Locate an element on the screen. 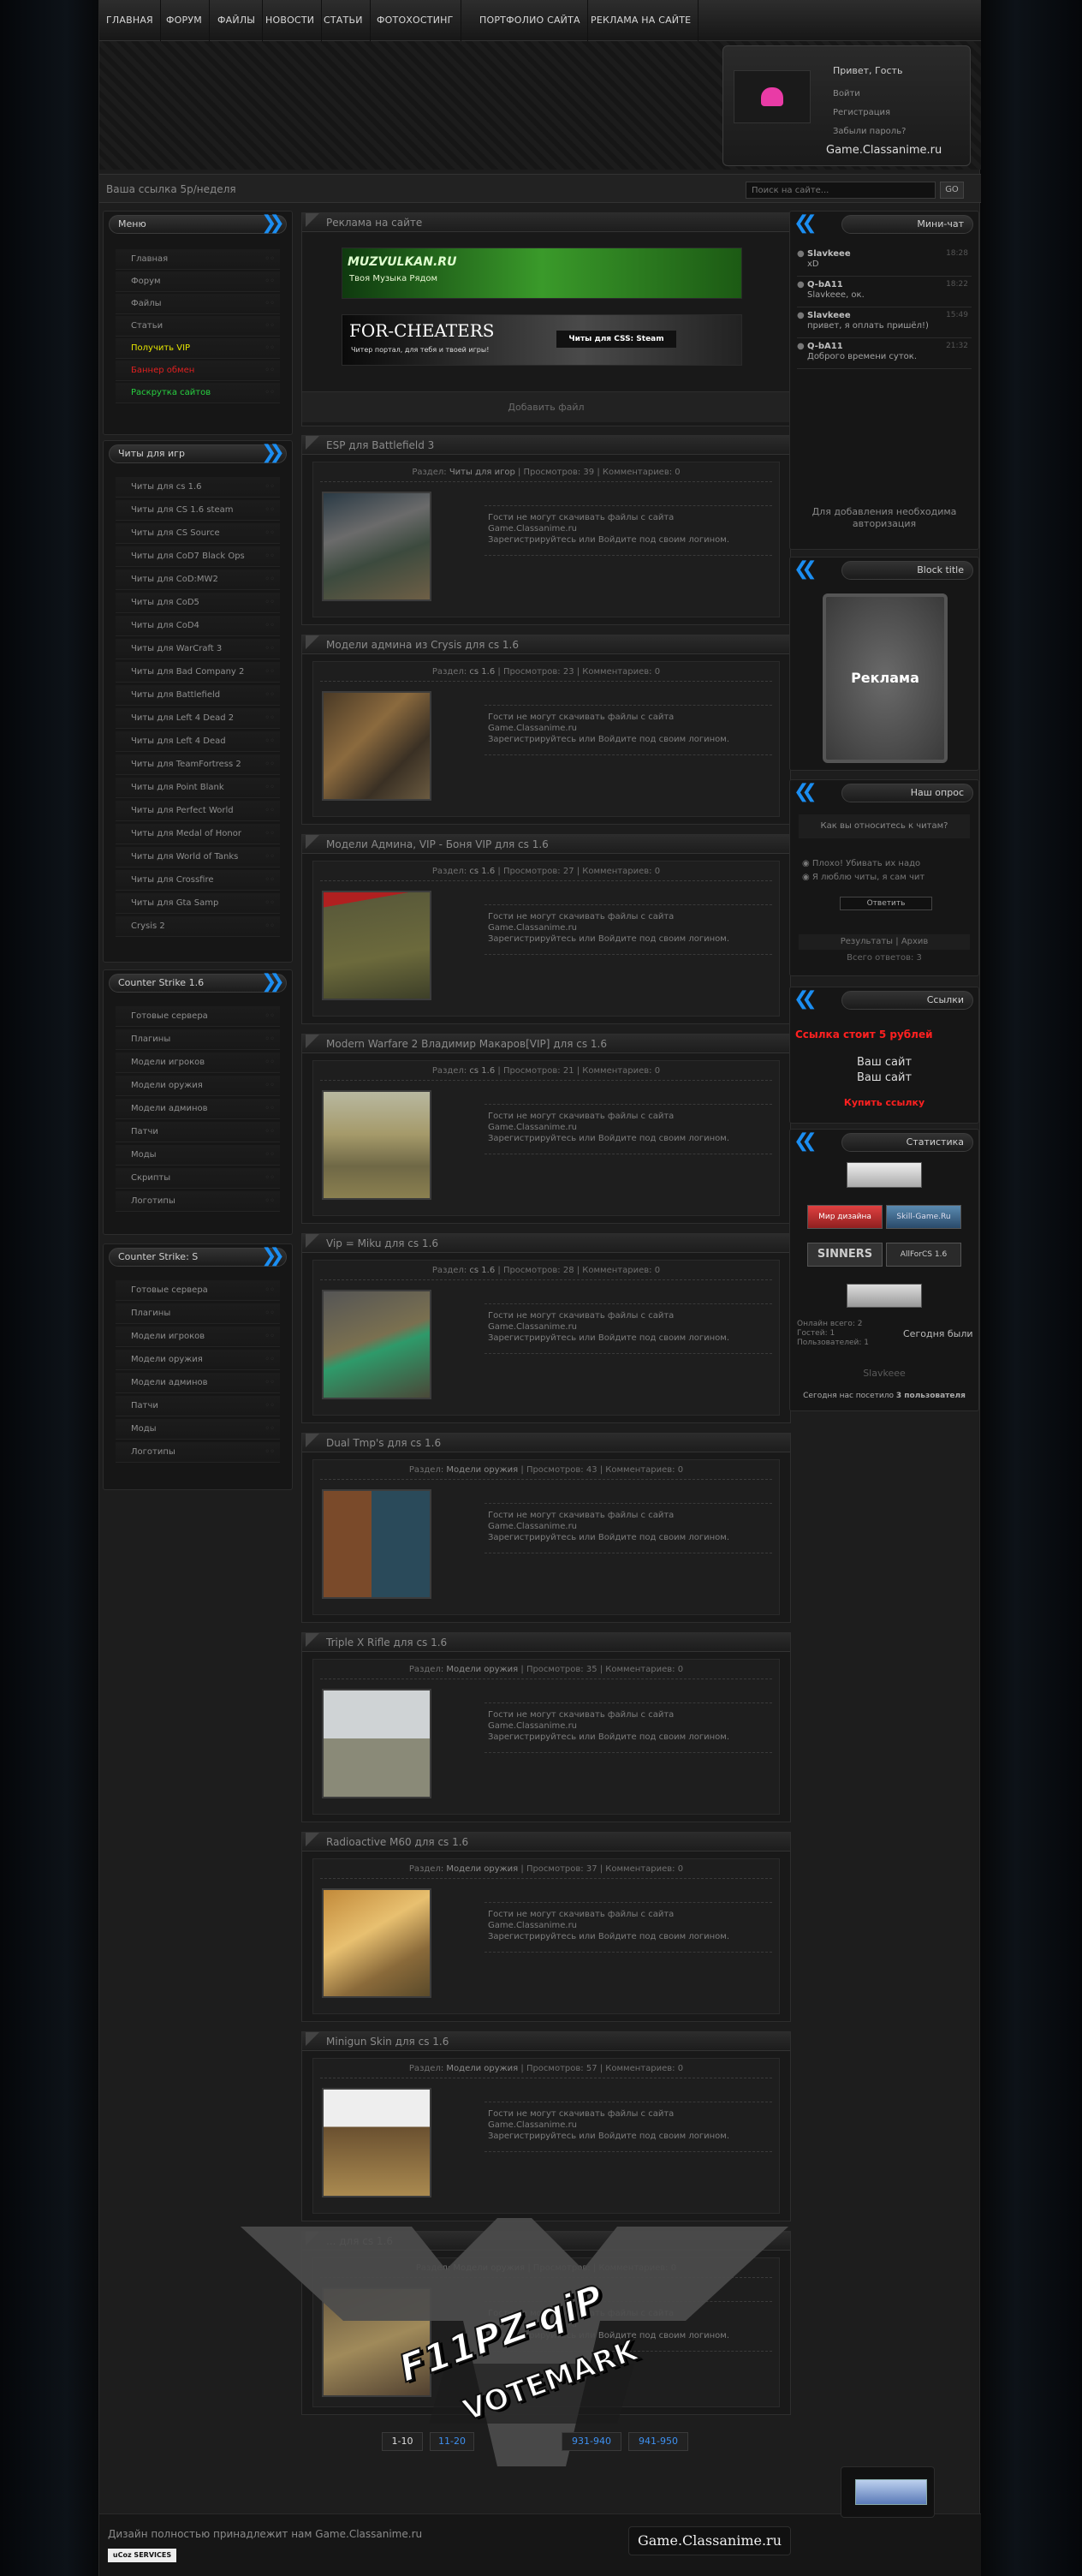  cs16-item: Плагины is located at coordinates (198, 1039).